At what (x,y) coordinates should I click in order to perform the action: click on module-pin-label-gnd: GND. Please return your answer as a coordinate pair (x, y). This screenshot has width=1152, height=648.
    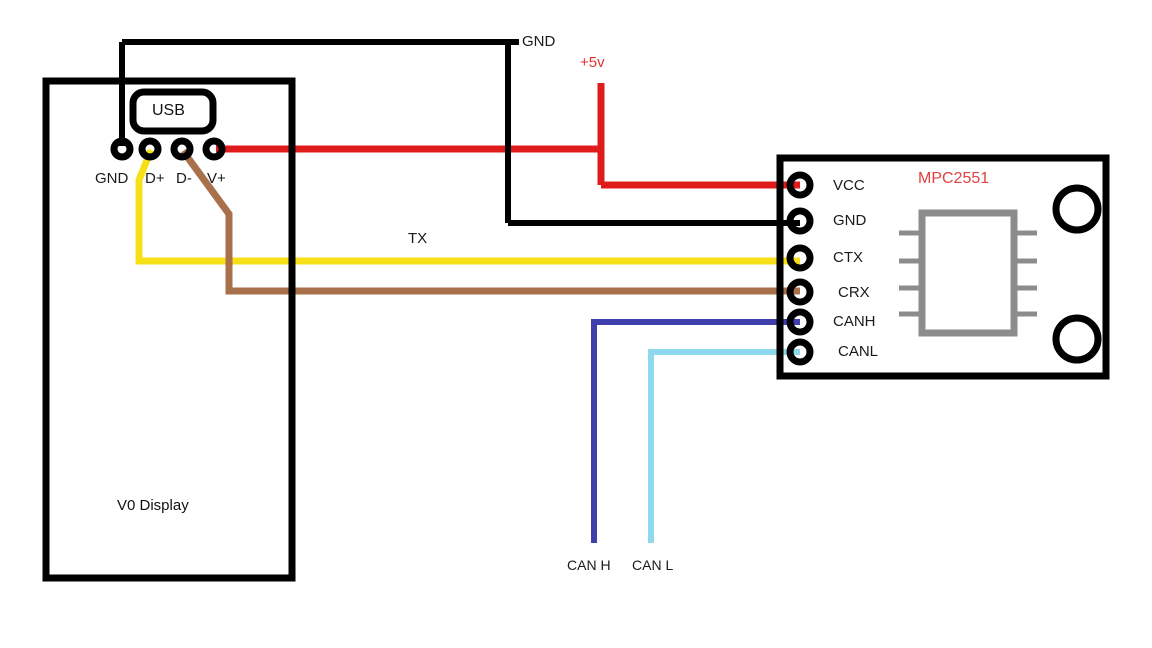
    Looking at the image, I should click on (850, 220).